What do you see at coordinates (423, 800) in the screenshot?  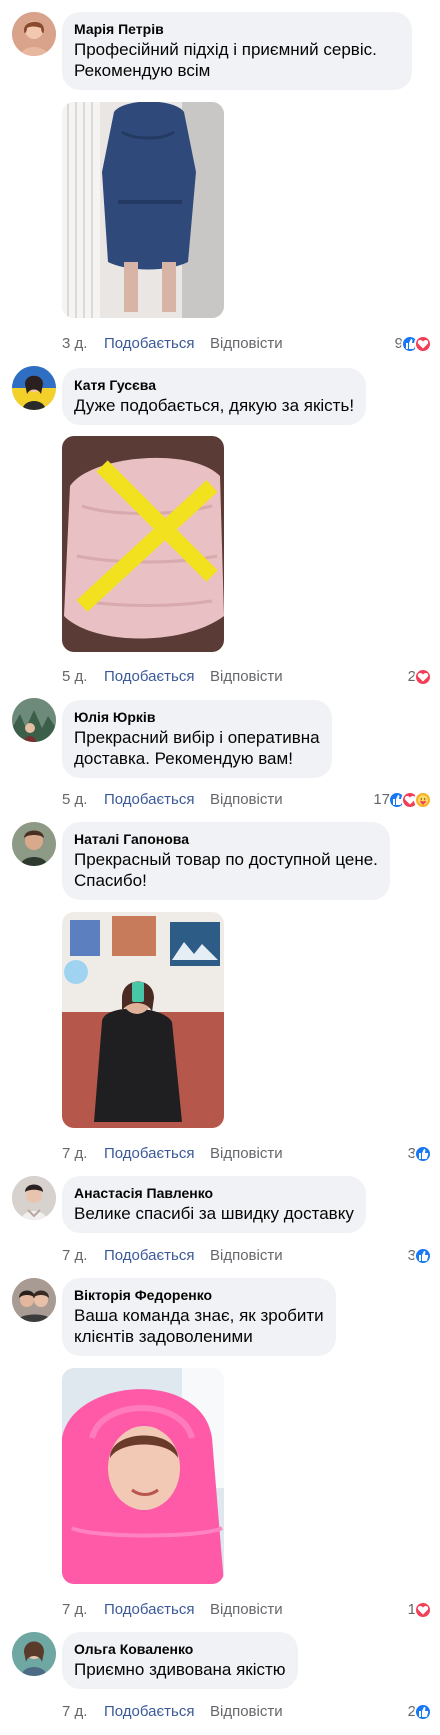 I see `care-icon` at bounding box center [423, 800].